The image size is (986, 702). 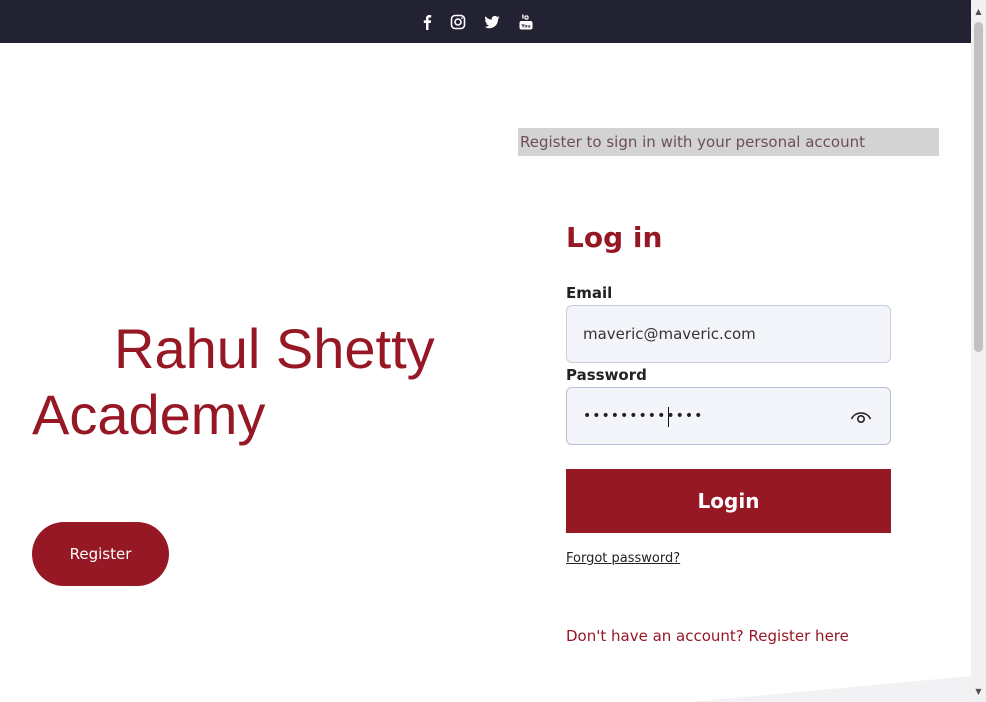 I want to click on email-field-container, so click(x=728, y=334).